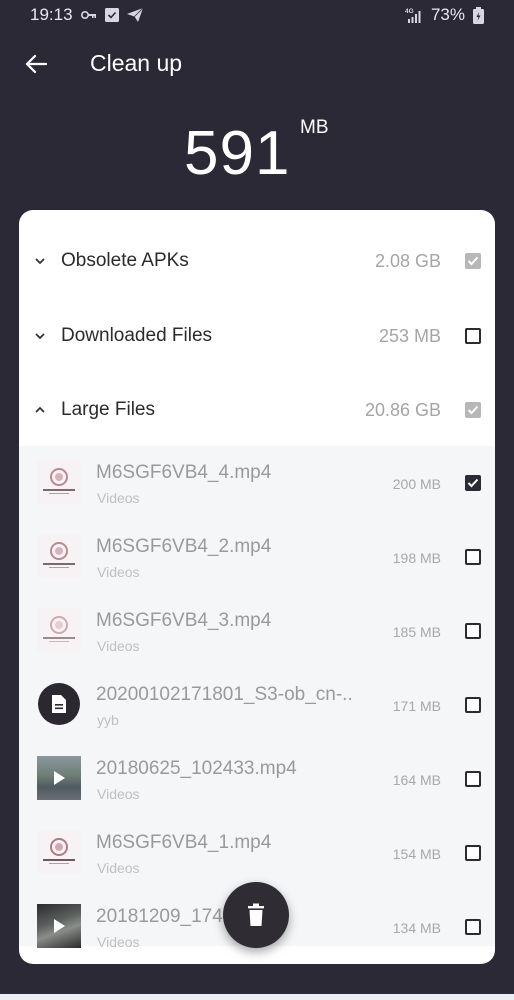  Describe the element at coordinates (416, 558) in the screenshot. I see `file-size: 198 MB` at that location.